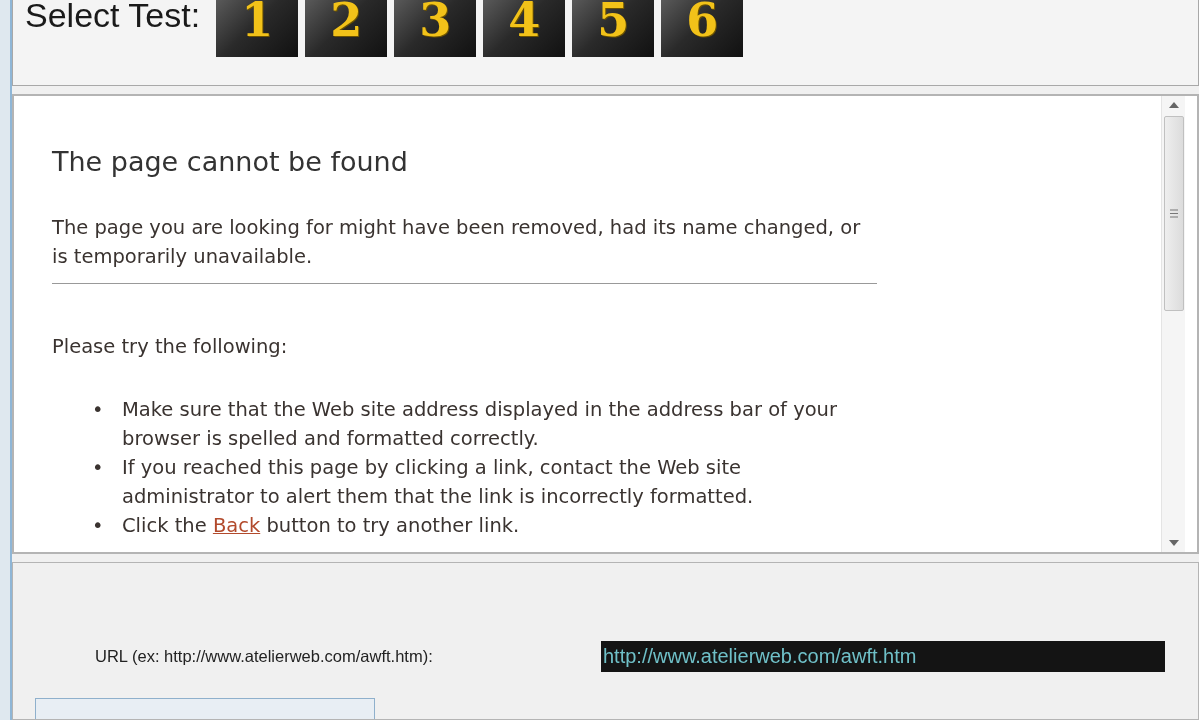 The image size is (1199, 720). I want to click on scroll-up-icon, so click(1173, 104).